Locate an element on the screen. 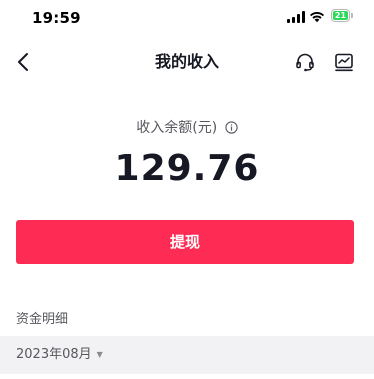 This screenshot has height=379, width=374. chevron-left-icon is located at coordinates (23, 62).